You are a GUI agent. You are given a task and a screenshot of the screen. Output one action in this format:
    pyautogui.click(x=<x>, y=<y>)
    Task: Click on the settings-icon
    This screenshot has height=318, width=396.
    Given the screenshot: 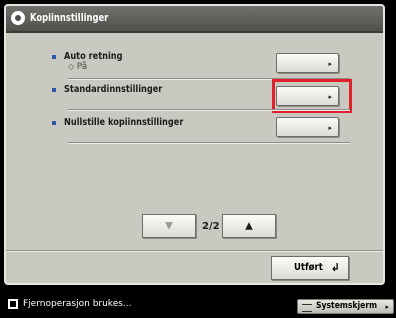 What is the action you would take?
    pyautogui.click(x=18, y=18)
    